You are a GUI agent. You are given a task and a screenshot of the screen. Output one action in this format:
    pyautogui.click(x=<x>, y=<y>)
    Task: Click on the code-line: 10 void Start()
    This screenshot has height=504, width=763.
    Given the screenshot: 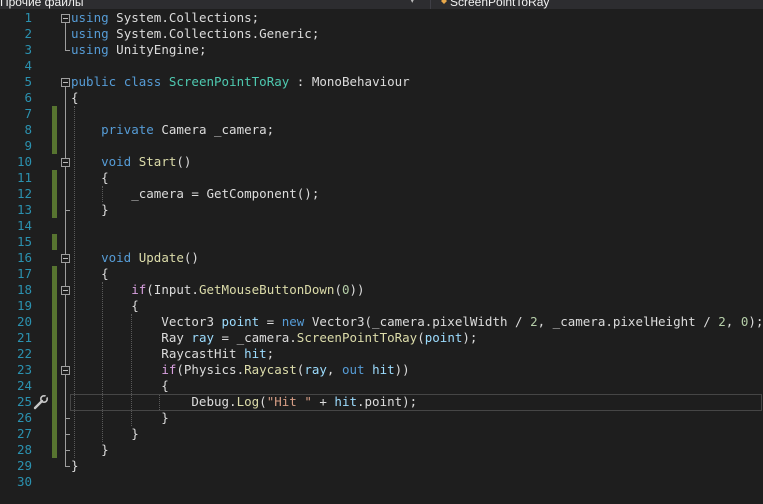 What is the action you would take?
    pyautogui.click(x=381, y=162)
    